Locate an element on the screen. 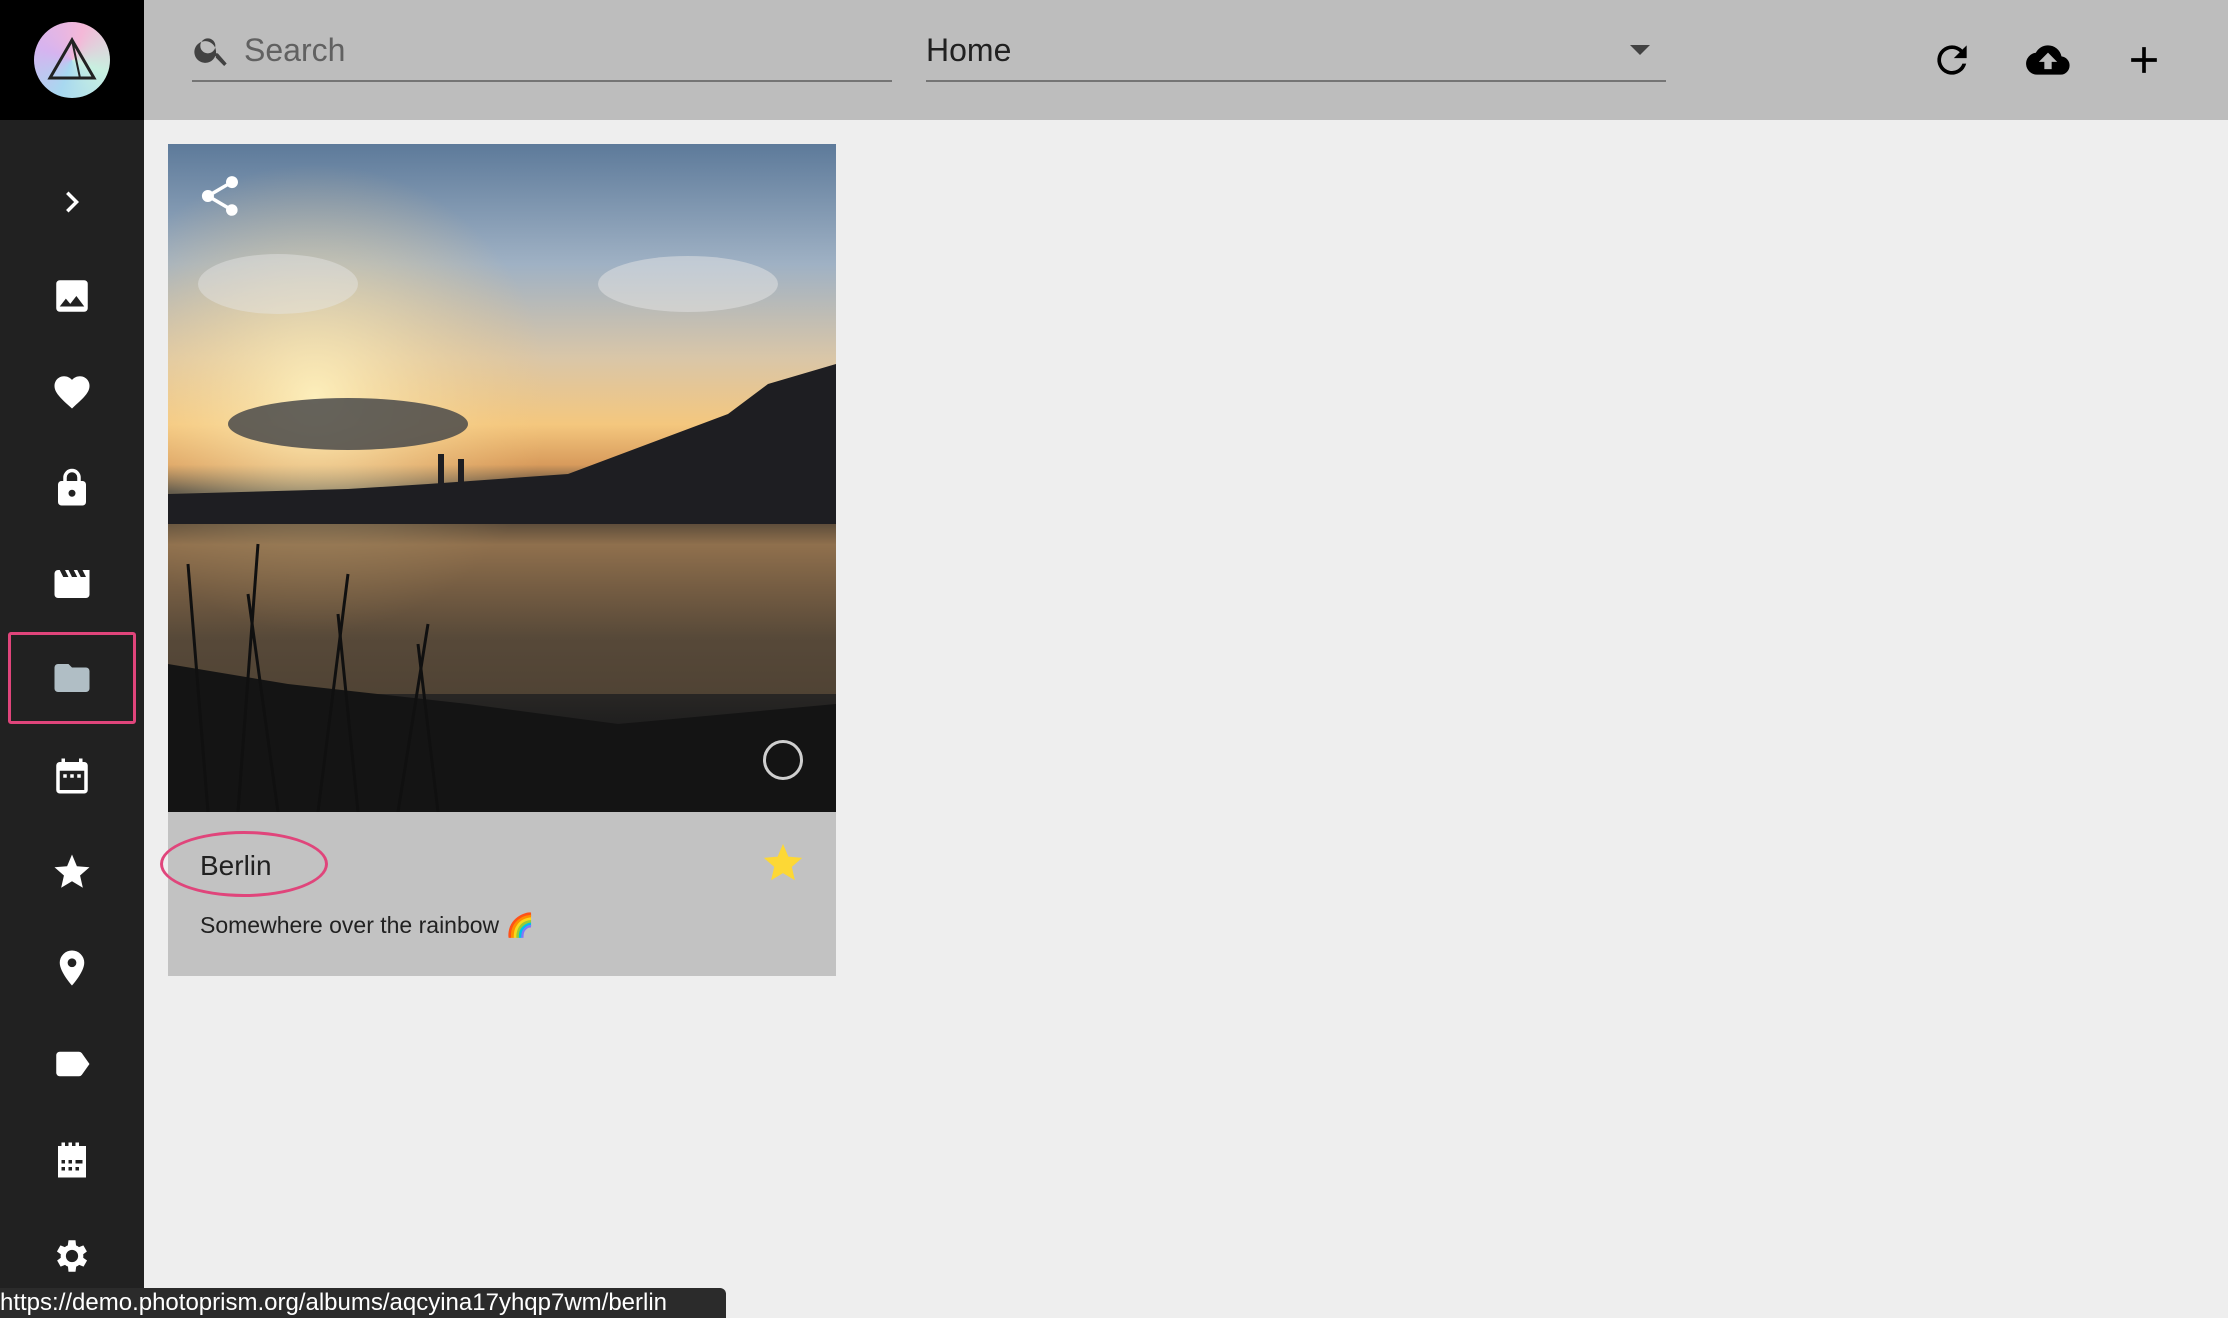 The height and width of the screenshot is (1318, 2228). chevron-right-icon is located at coordinates (72, 202).